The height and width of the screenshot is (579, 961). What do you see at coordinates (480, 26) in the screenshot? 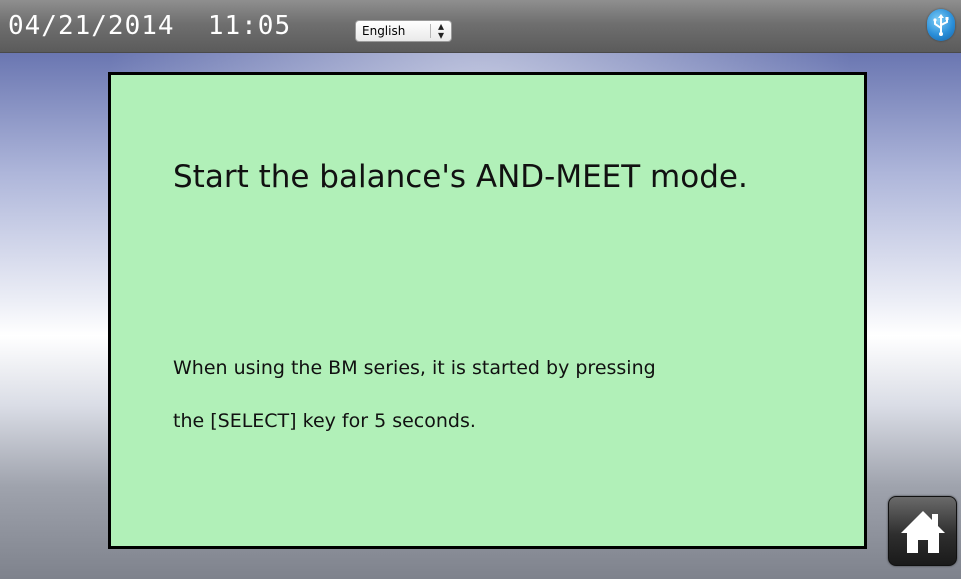
I see `status-bar: 04/21/2014 11:05 English ▴ ▾` at bounding box center [480, 26].